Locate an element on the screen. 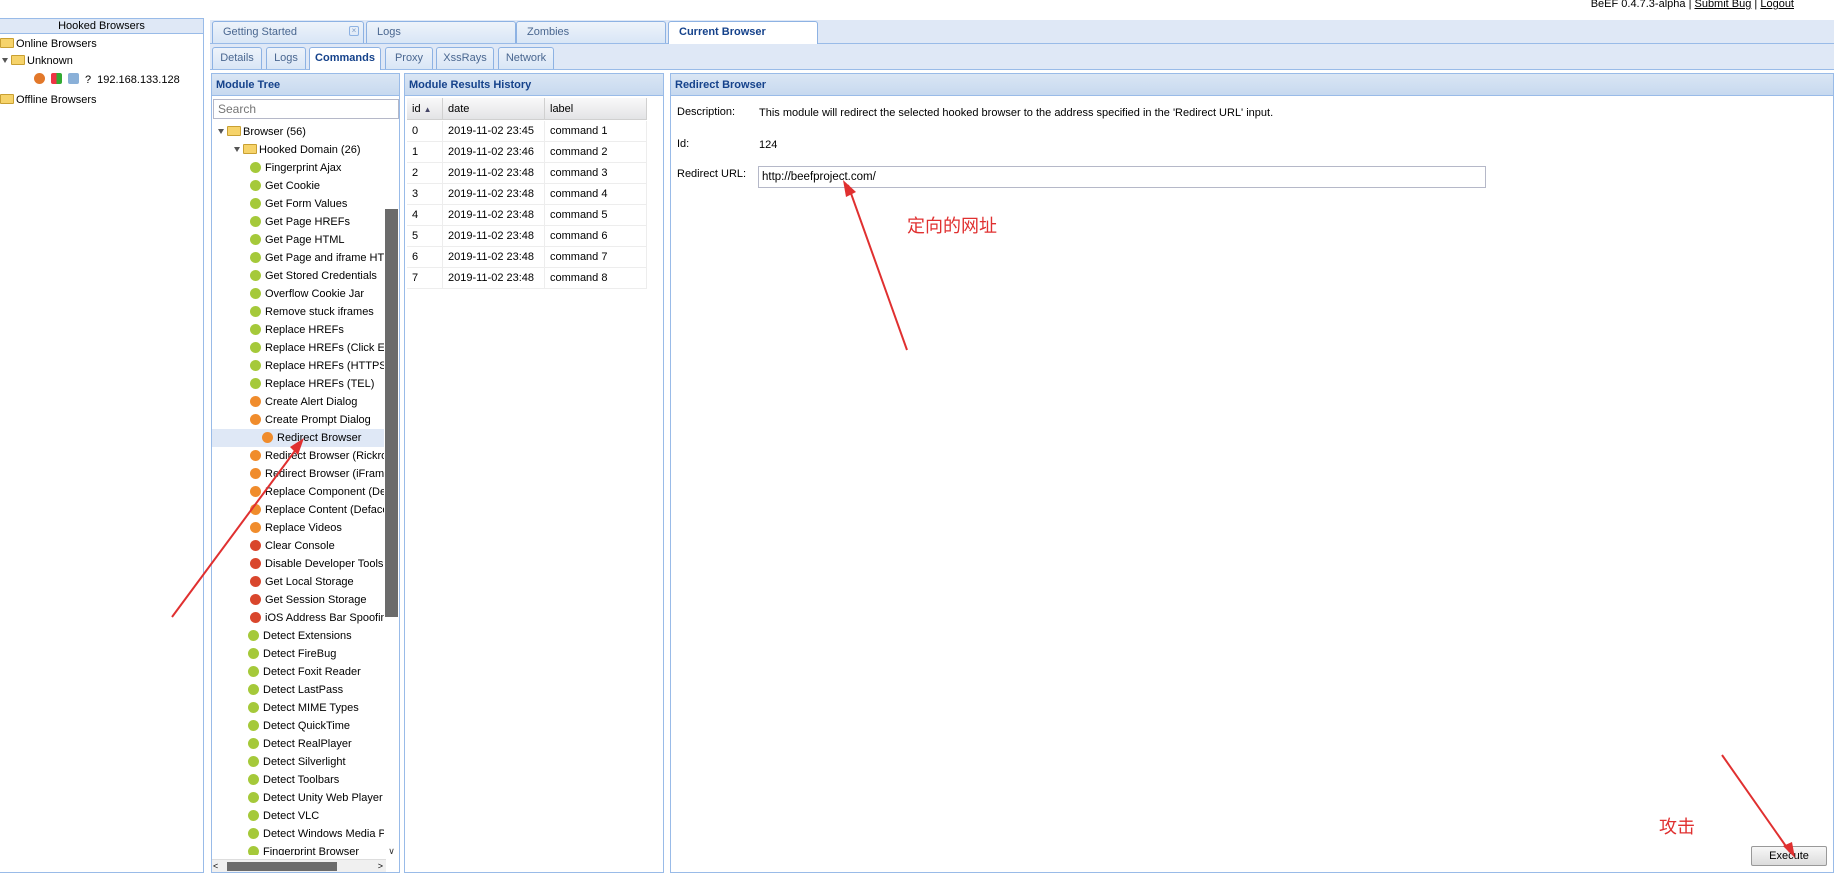 This screenshot has width=1834, height=873. arrow-to-execute is located at coordinates (1756, 803).